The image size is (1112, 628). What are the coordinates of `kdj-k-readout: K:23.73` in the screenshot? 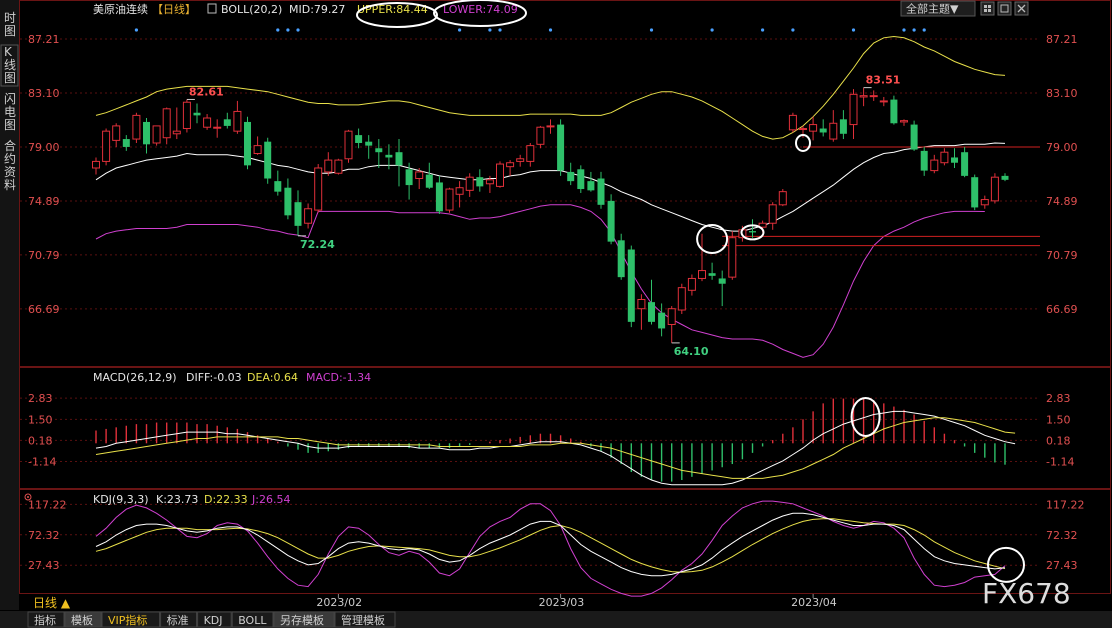 It's located at (177, 499).